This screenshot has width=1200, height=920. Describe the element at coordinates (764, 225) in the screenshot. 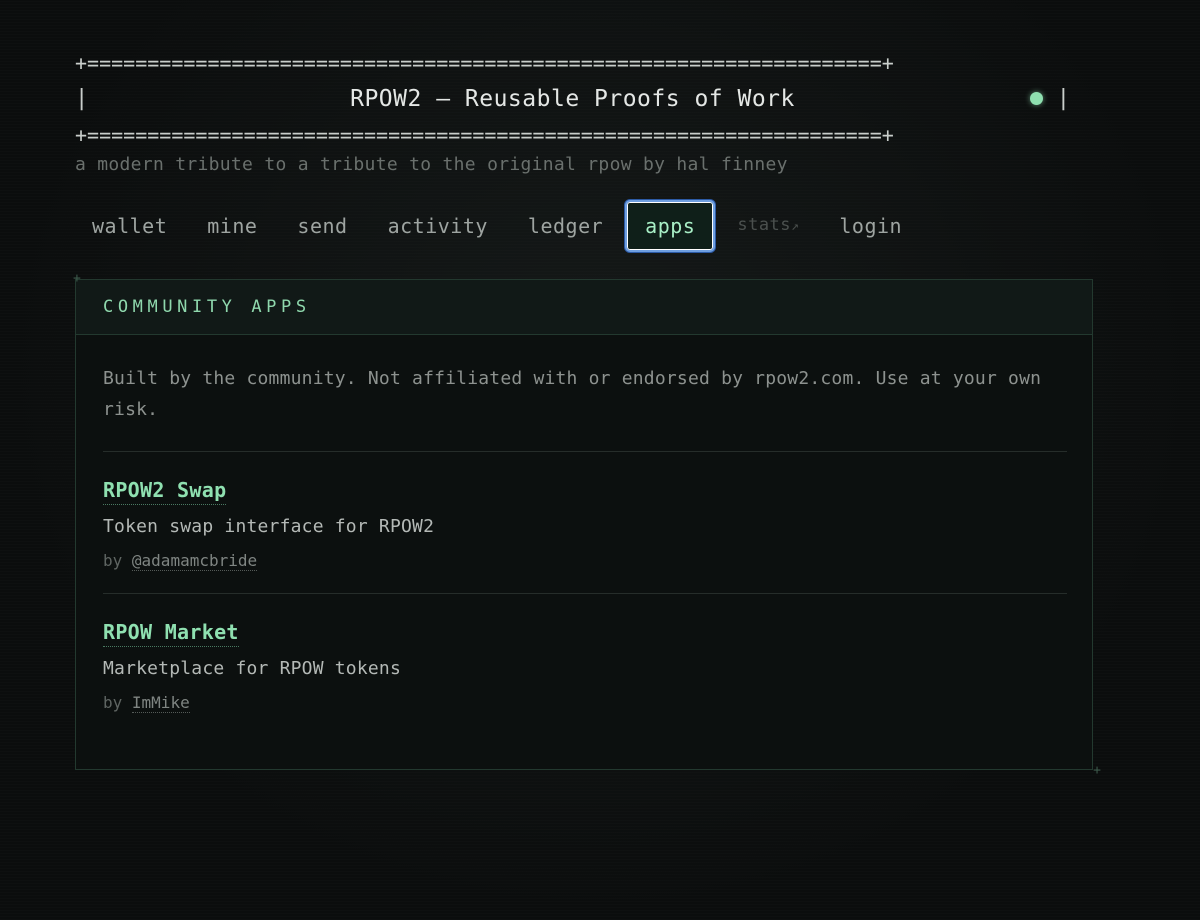

I see `nav-item-stats-label: stats` at that location.